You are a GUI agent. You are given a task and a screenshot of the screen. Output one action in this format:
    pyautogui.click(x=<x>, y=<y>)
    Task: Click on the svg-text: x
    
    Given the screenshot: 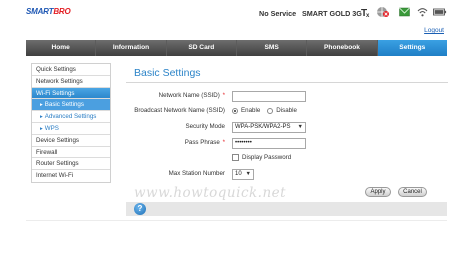 What is the action you would take?
    pyautogui.click(x=368, y=15)
    